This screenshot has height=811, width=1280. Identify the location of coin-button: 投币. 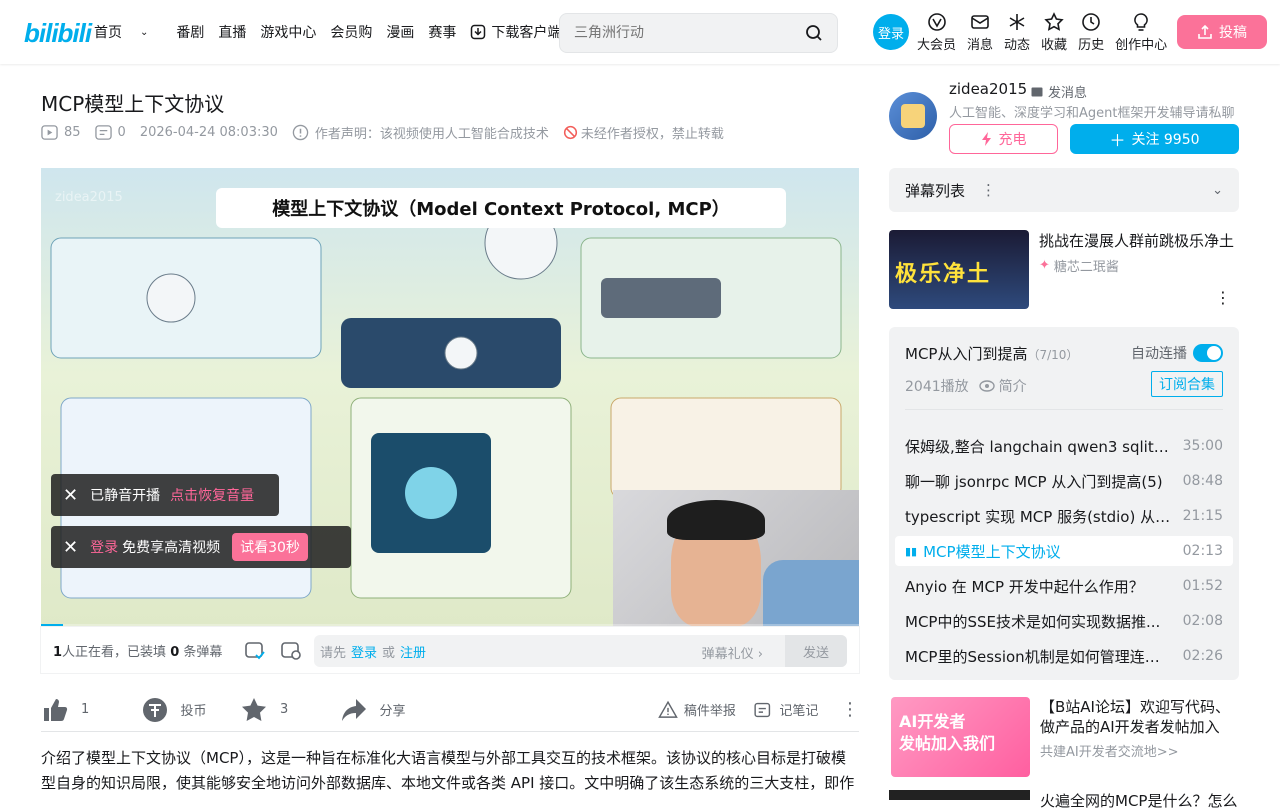
(191, 710).